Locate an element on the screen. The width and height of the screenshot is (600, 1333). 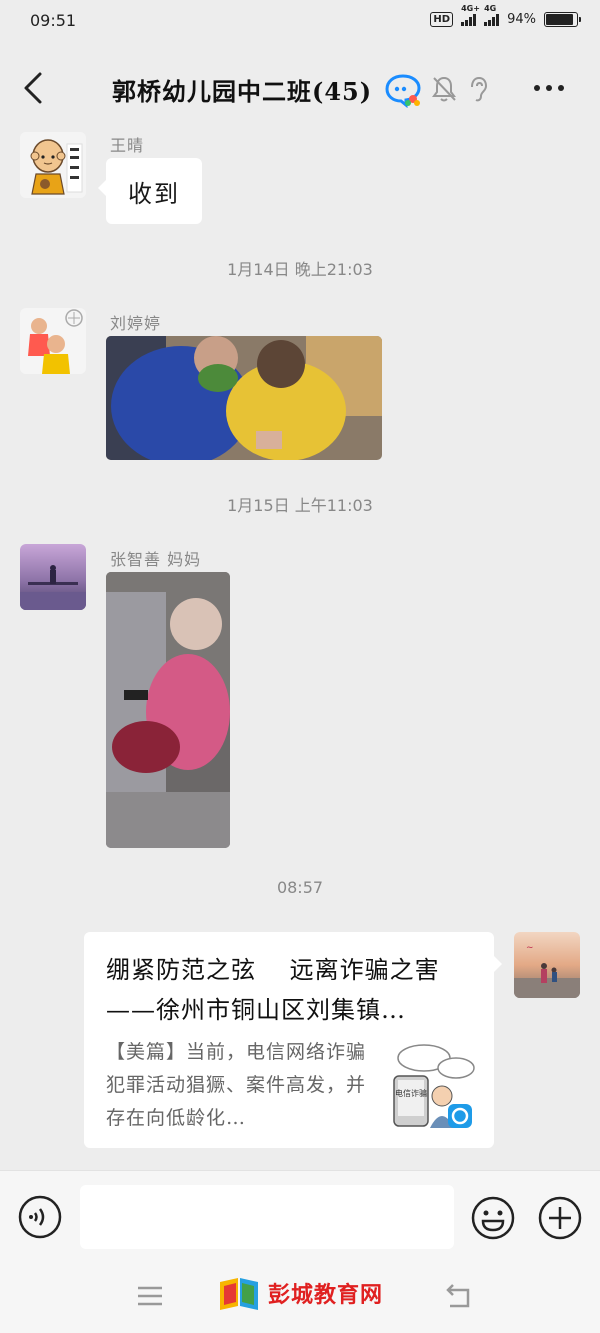
back-arrow-icon is located at coordinates (35, 88).